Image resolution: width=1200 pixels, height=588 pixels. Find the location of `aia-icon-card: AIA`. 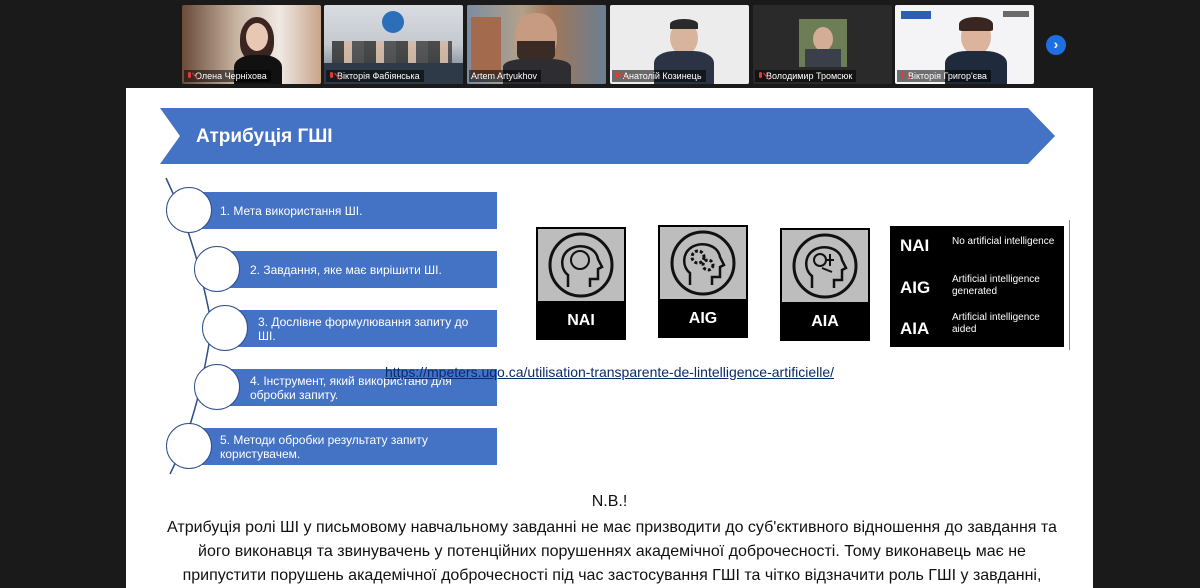

aia-icon-card: AIA is located at coordinates (825, 284).